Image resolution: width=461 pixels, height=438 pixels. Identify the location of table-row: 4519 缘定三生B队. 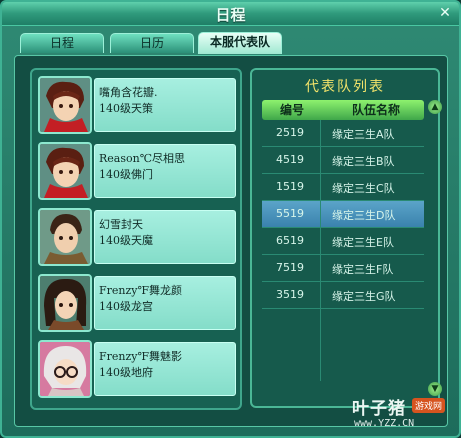
(343, 160).